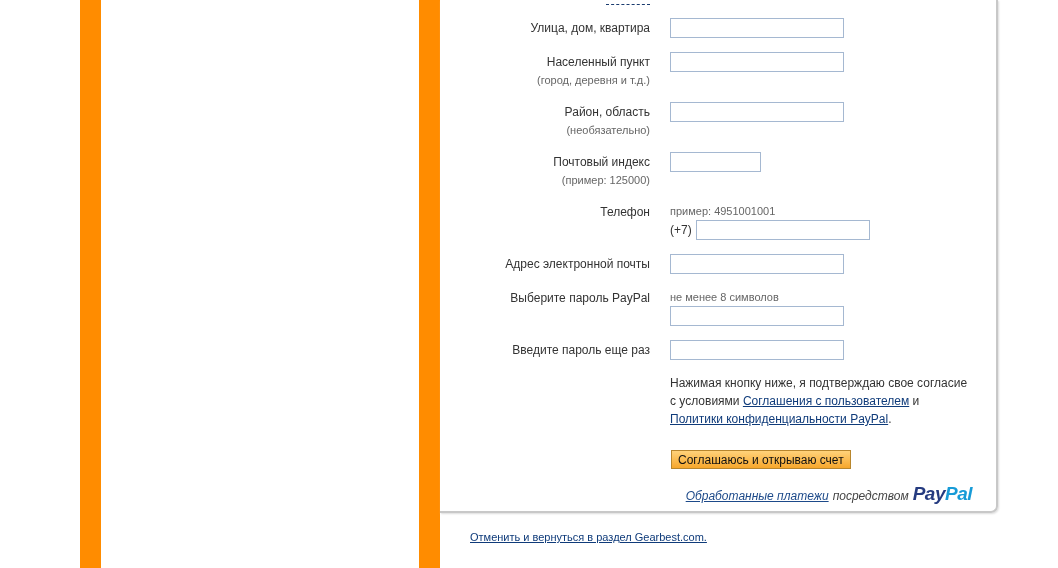  What do you see at coordinates (942, 494) in the screenshot?
I see `paypal-logo: PayPal` at bounding box center [942, 494].